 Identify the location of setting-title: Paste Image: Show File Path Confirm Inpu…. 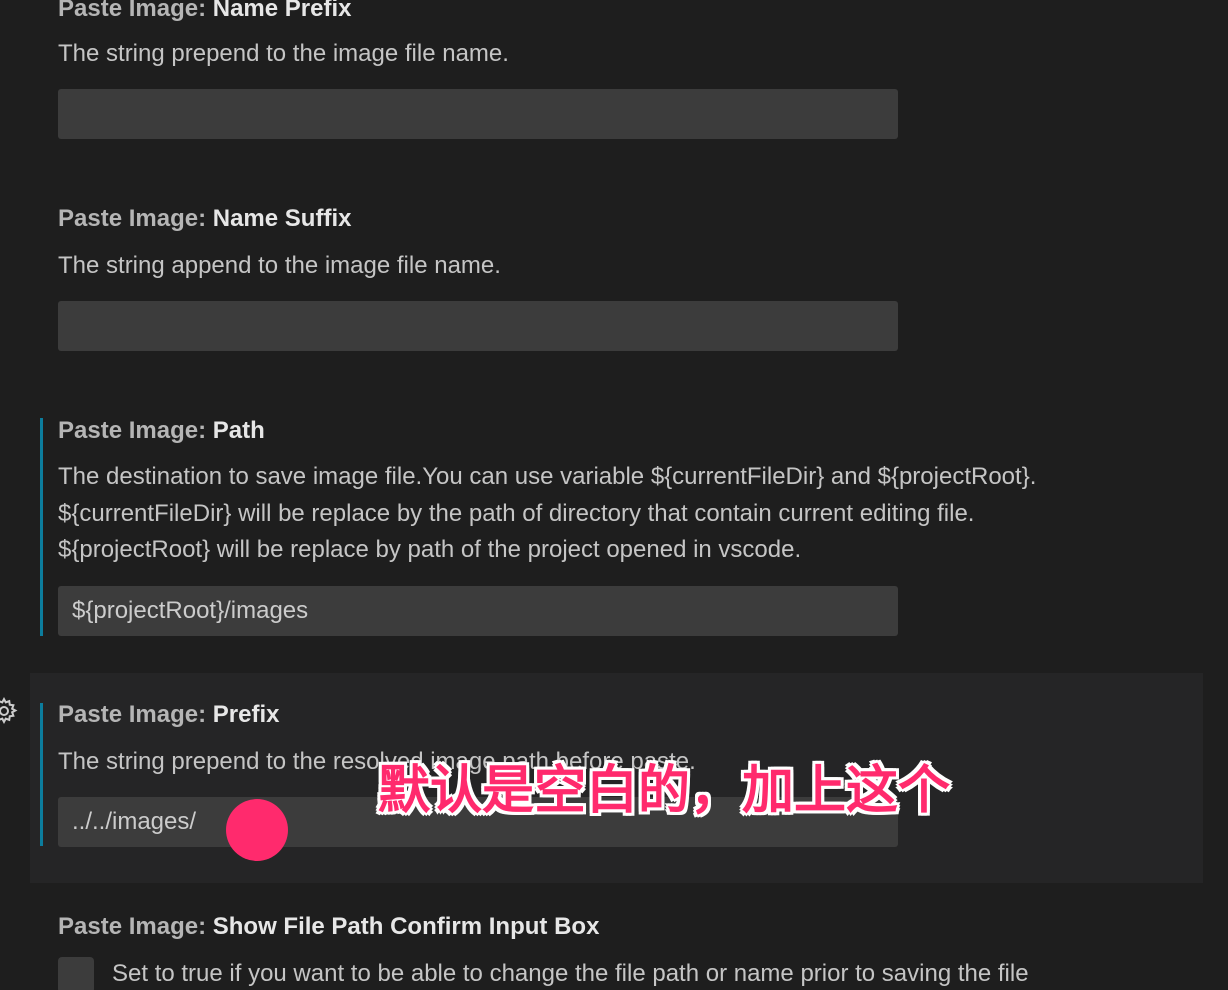
(328, 927).